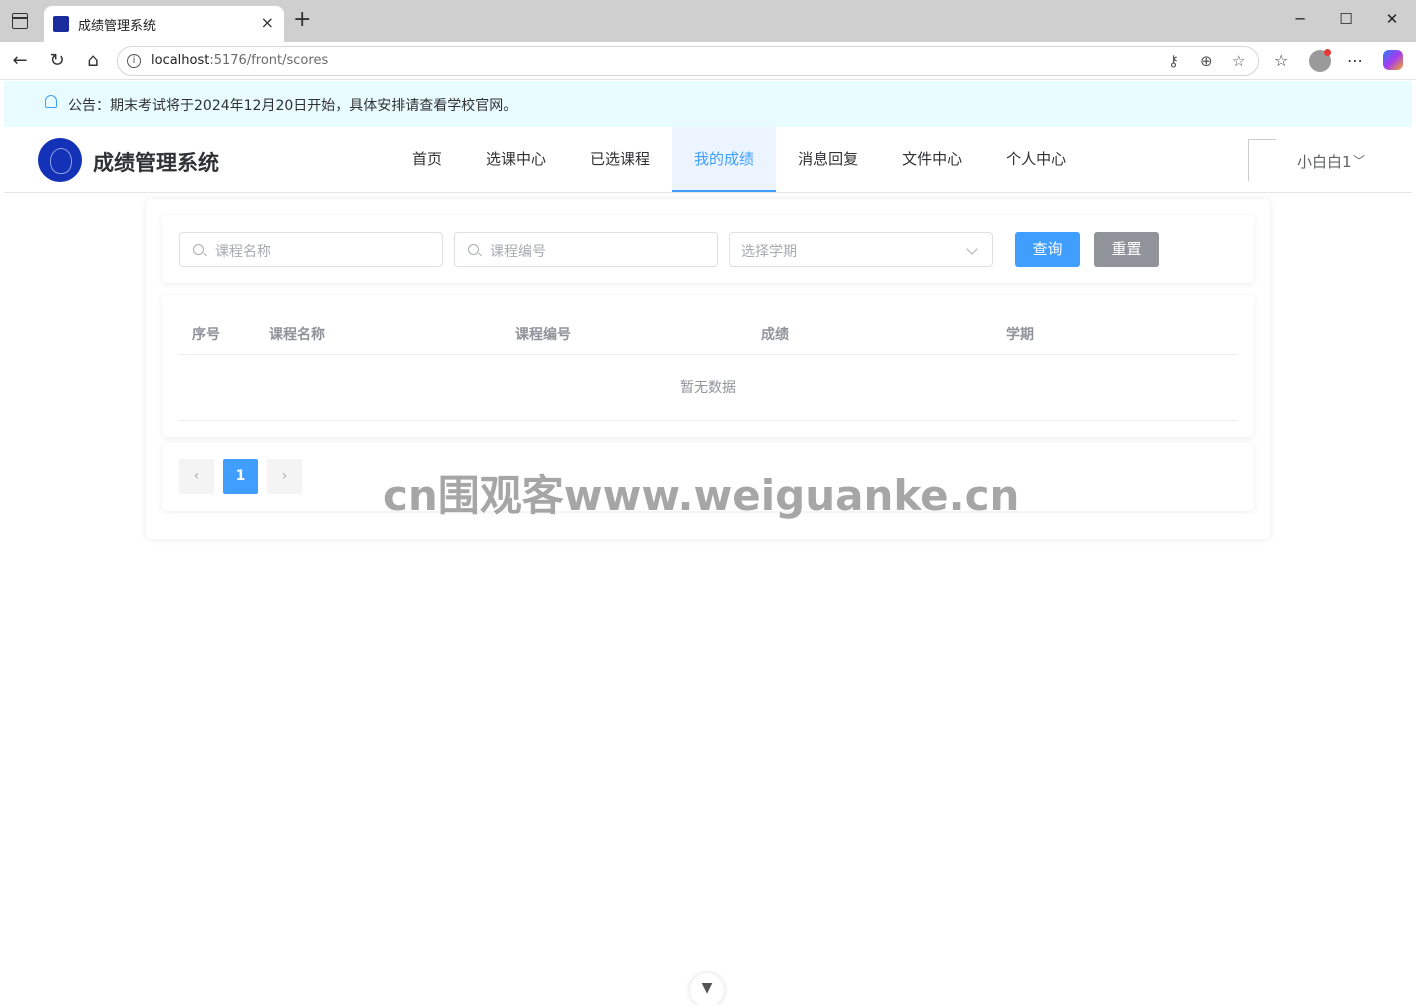  What do you see at coordinates (708, 388) in the screenshot?
I see `empty-state: 暂无数据` at bounding box center [708, 388].